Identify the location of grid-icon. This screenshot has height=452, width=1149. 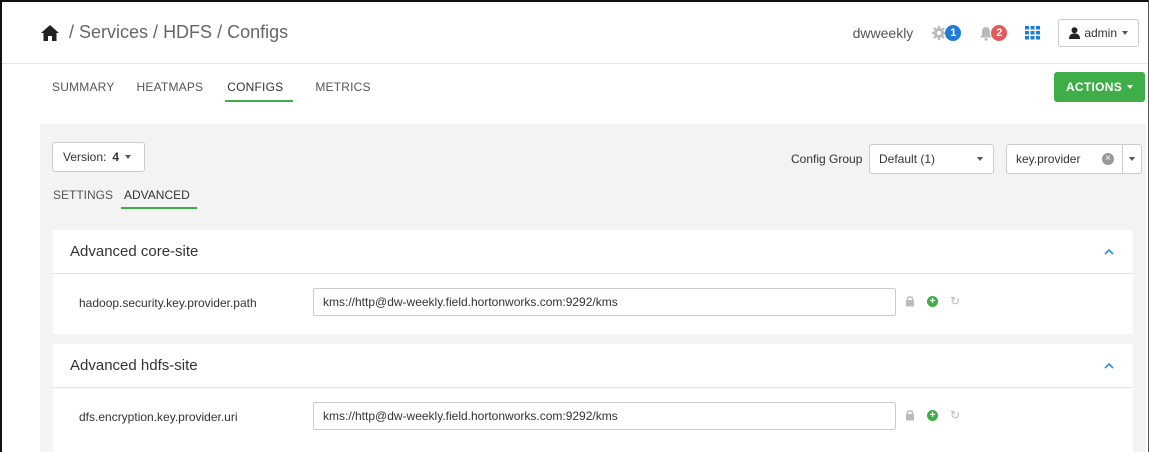
(1033, 33).